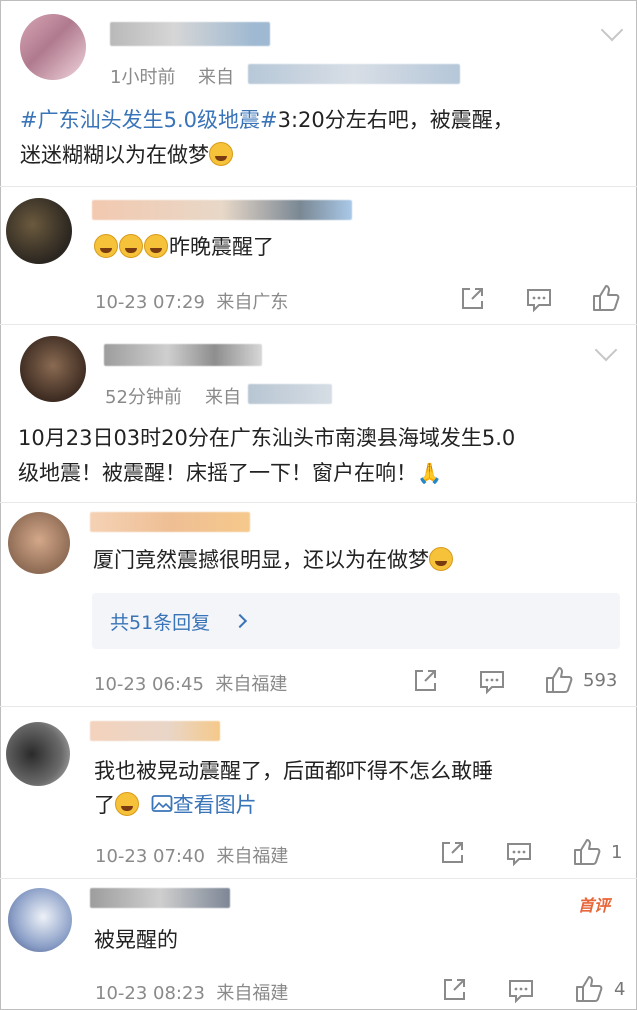 The height and width of the screenshot is (1010, 637). I want to click on comment-text-line2: 级地震！被震醒！床摇了一下！窗户在响！🙏, so click(230, 473).